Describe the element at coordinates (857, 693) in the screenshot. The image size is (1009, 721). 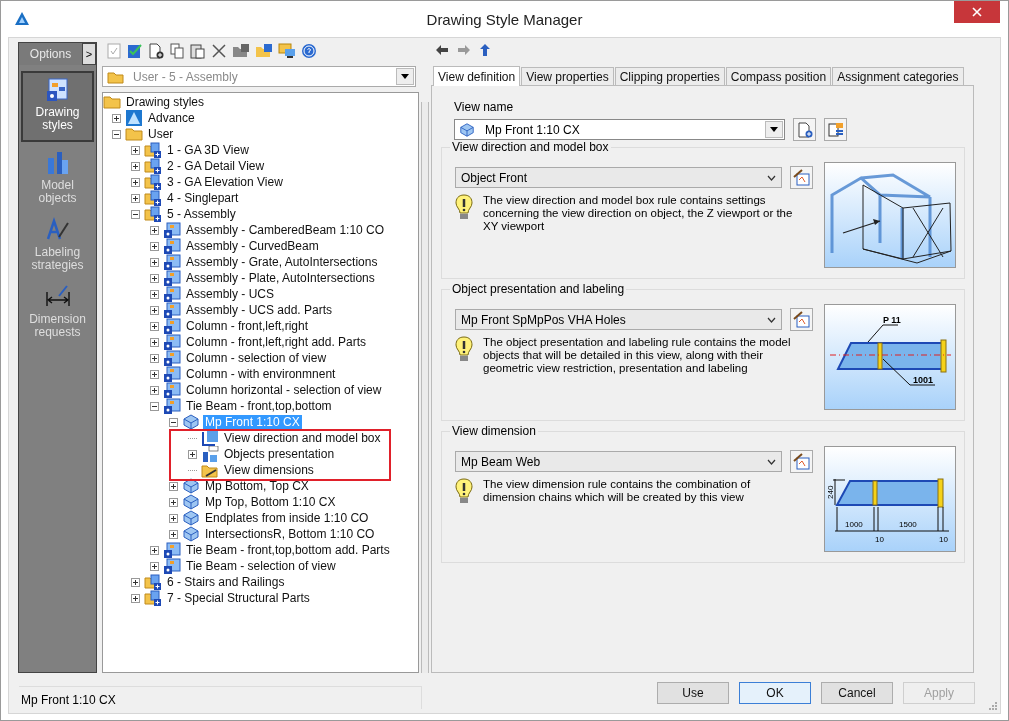
I see `dialog-button: Cancel` at that location.